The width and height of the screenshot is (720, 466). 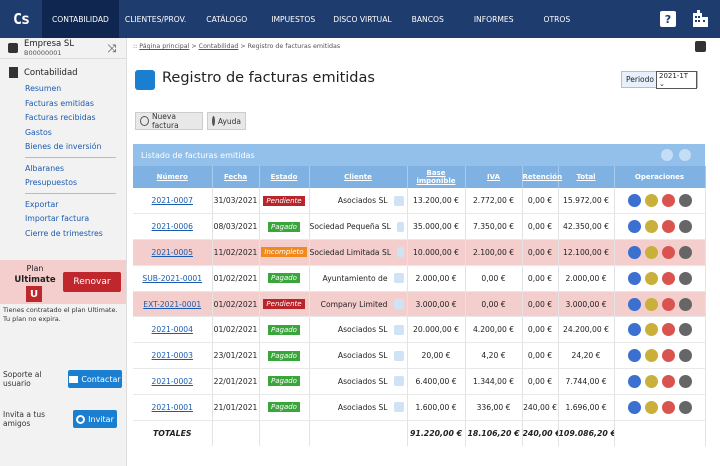 What do you see at coordinates (63, 147) in the screenshot?
I see `sidebar-item-bienes-inversion: Bienes de inversión` at bounding box center [63, 147].